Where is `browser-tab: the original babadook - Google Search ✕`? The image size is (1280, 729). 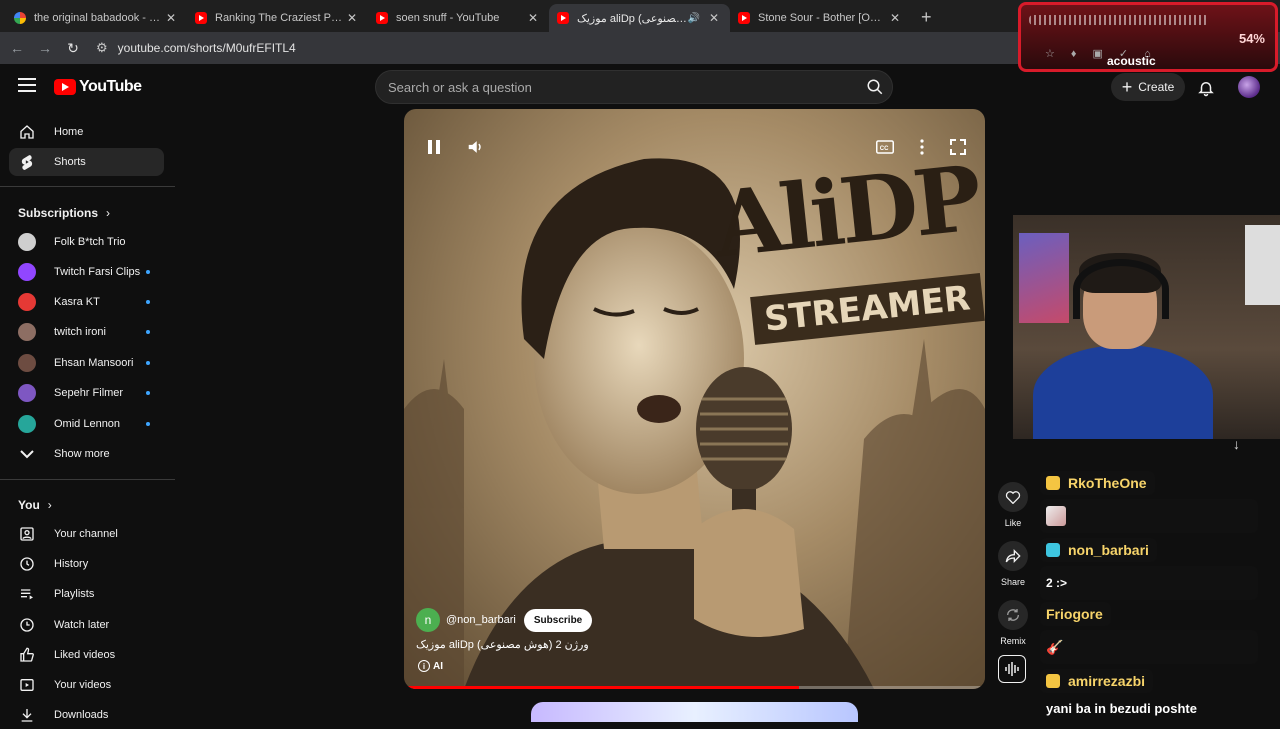 browser-tab: the original babadook - Google Search ✕ is located at coordinates (96, 18).